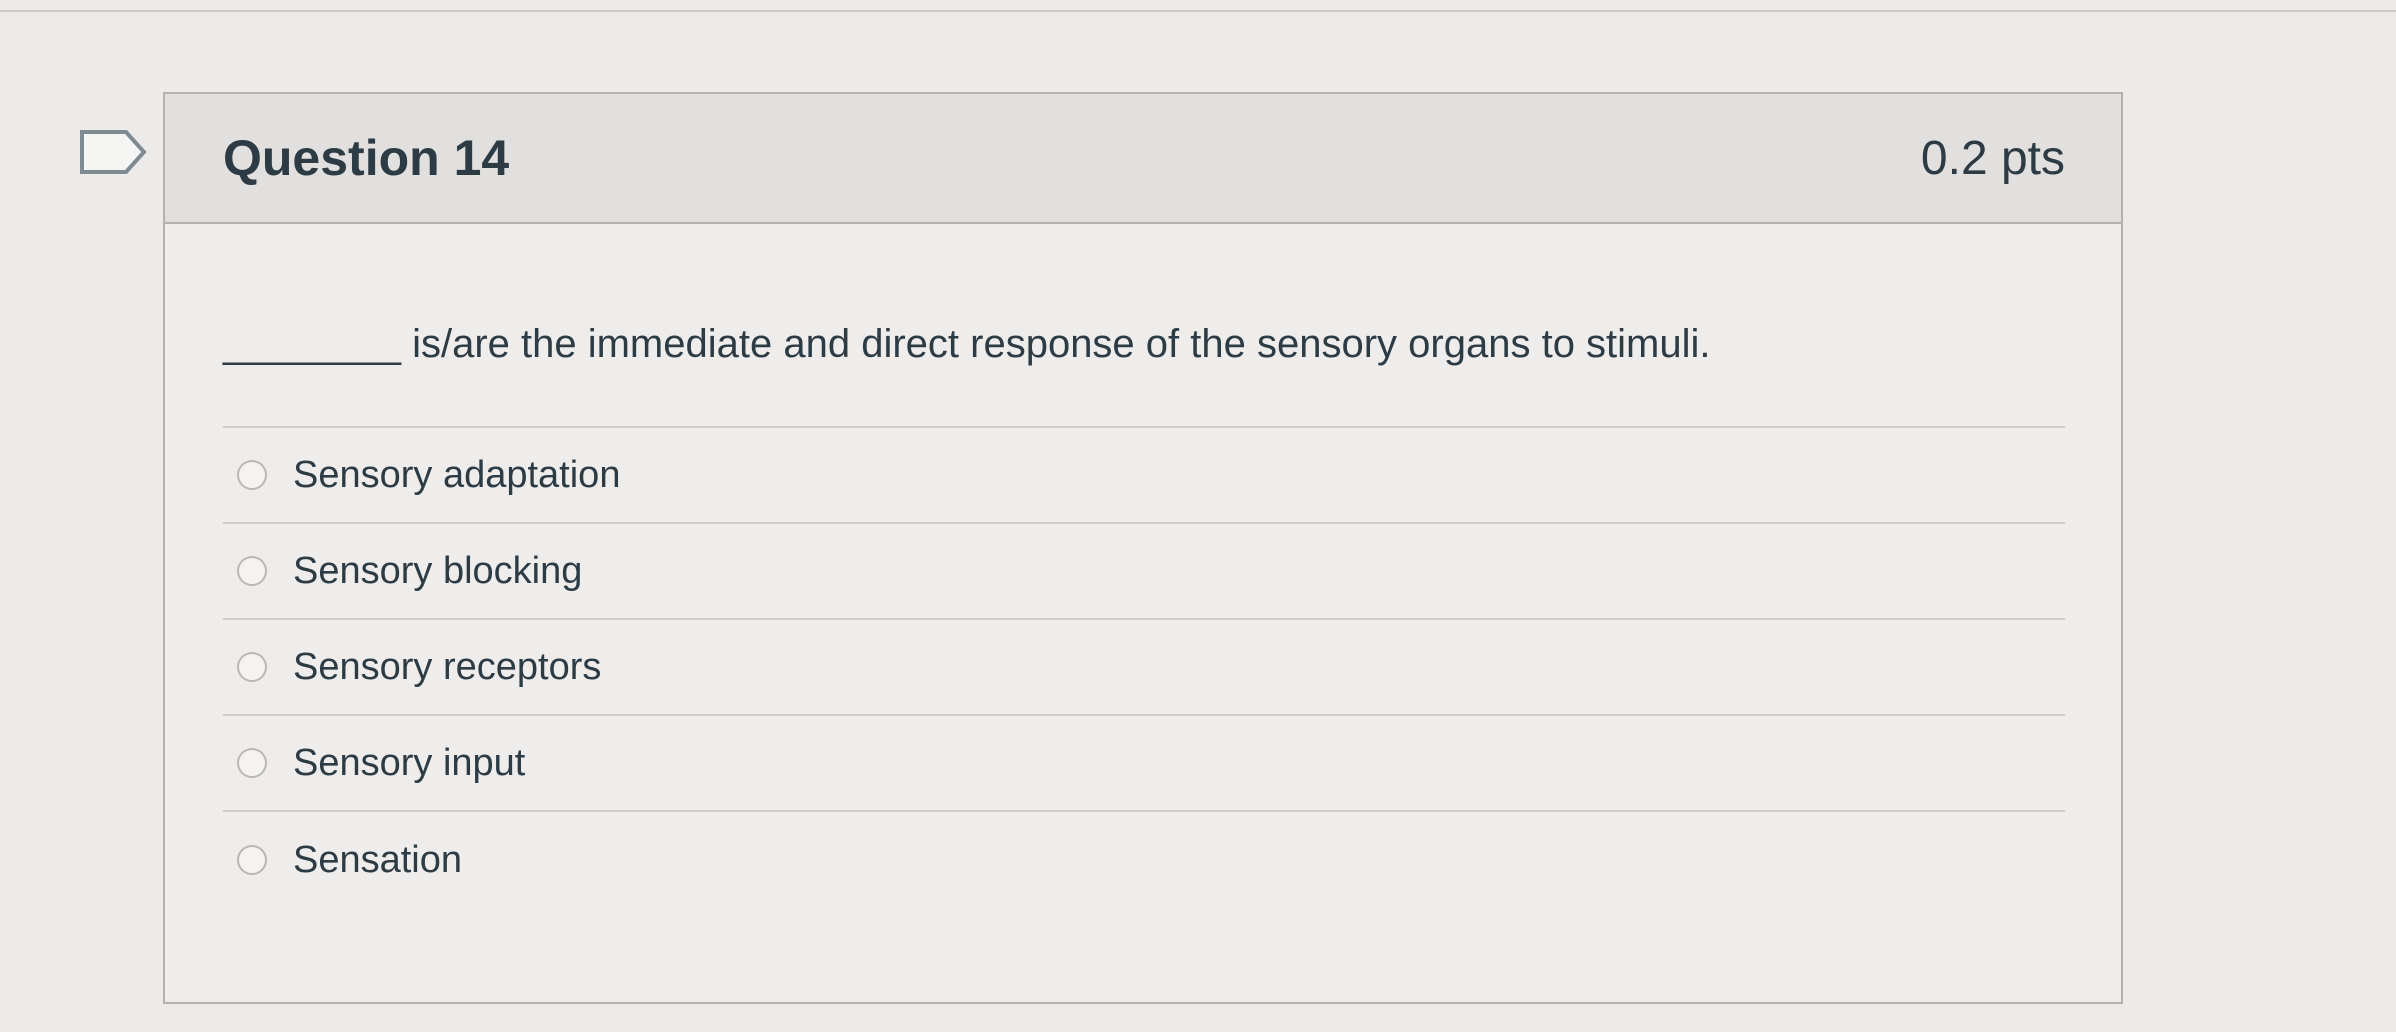 Image resolution: width=2396 pixels, height=1032 pixels. Describe the element at coordinates (1144, 476) in the screenshot. I see `answer-option-sensory-adaptation: Sensory adaptation` at that location.